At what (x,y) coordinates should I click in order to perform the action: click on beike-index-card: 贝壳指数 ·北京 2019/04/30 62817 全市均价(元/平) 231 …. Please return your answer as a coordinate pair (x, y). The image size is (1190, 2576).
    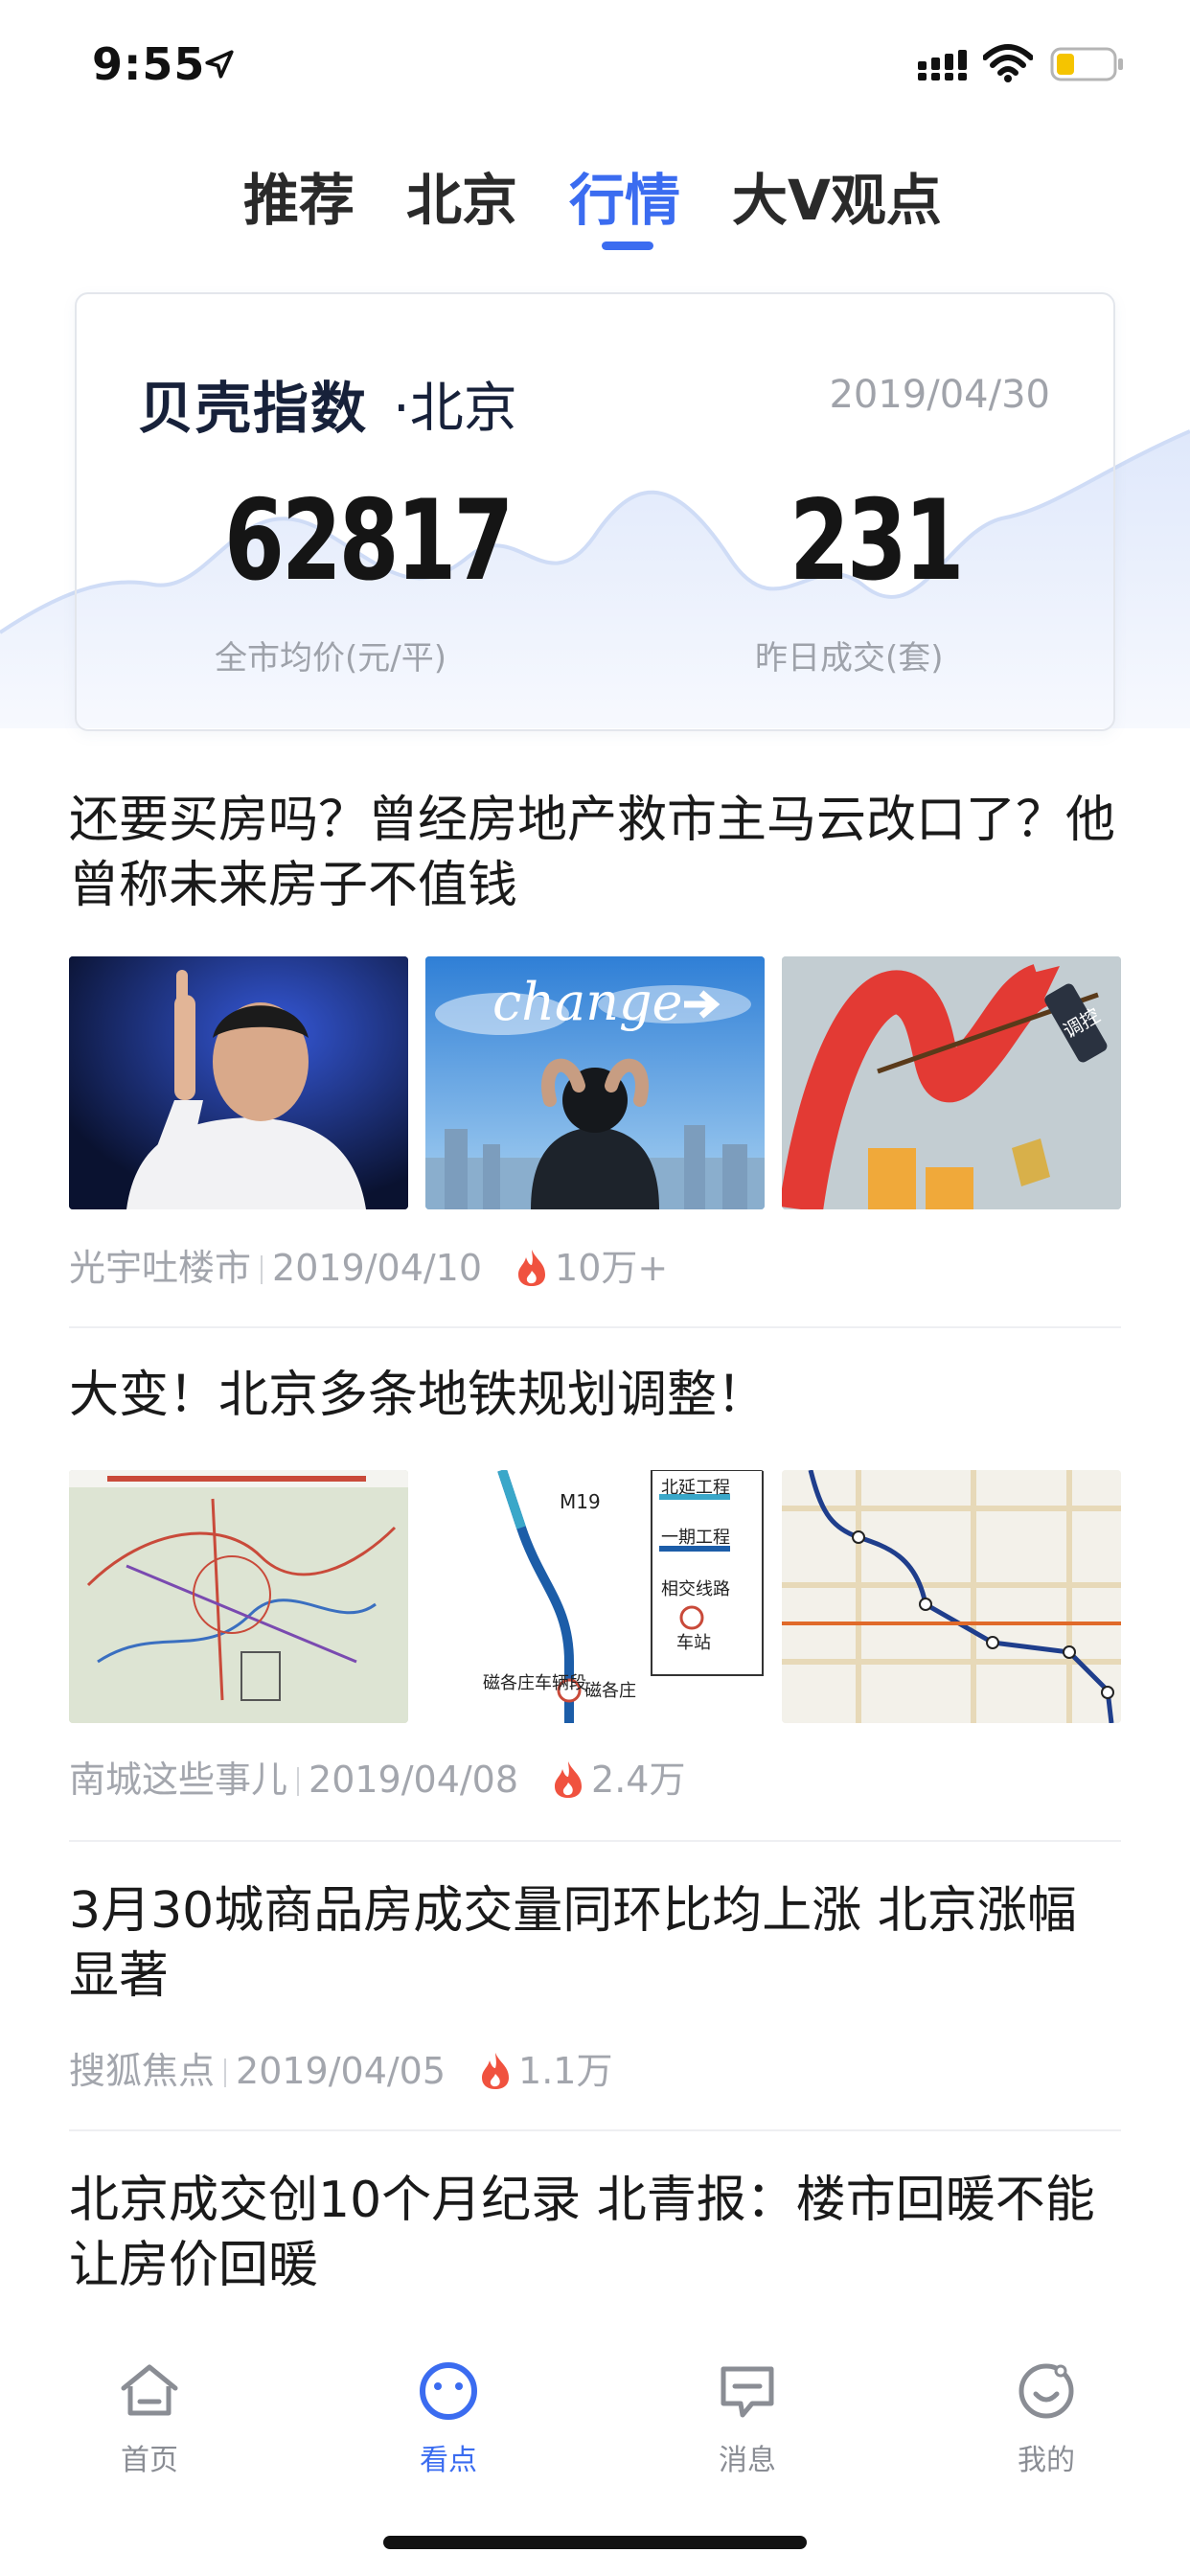
    Looking at the image, I should click on (595, 512).